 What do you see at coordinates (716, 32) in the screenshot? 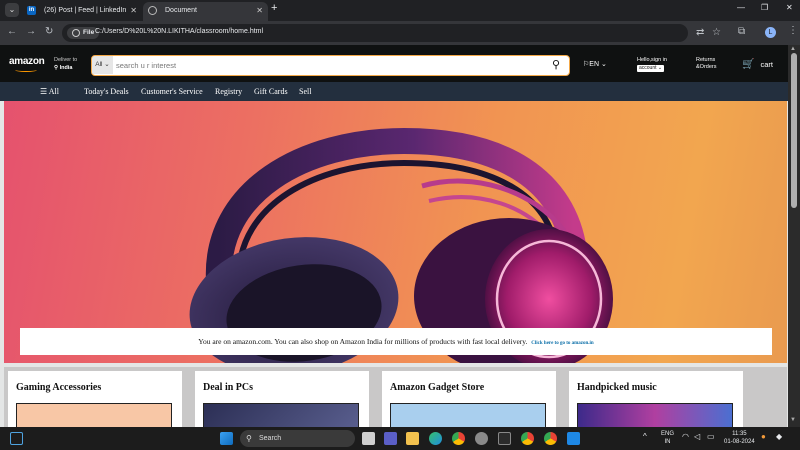
I see `bookmark-star-icon: ☆` at bounding box center [716, 32].